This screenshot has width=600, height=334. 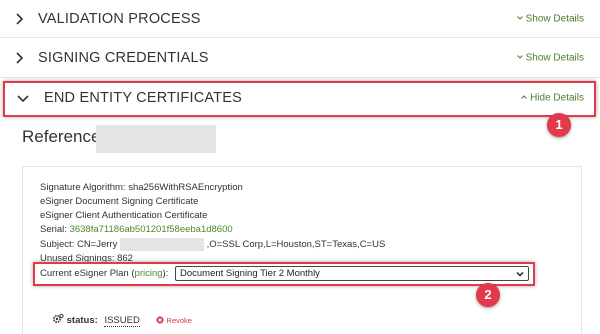 I want to click on document-signing-cert-line: eSigner Document Signing Certificate, so click(x=119, y=201).